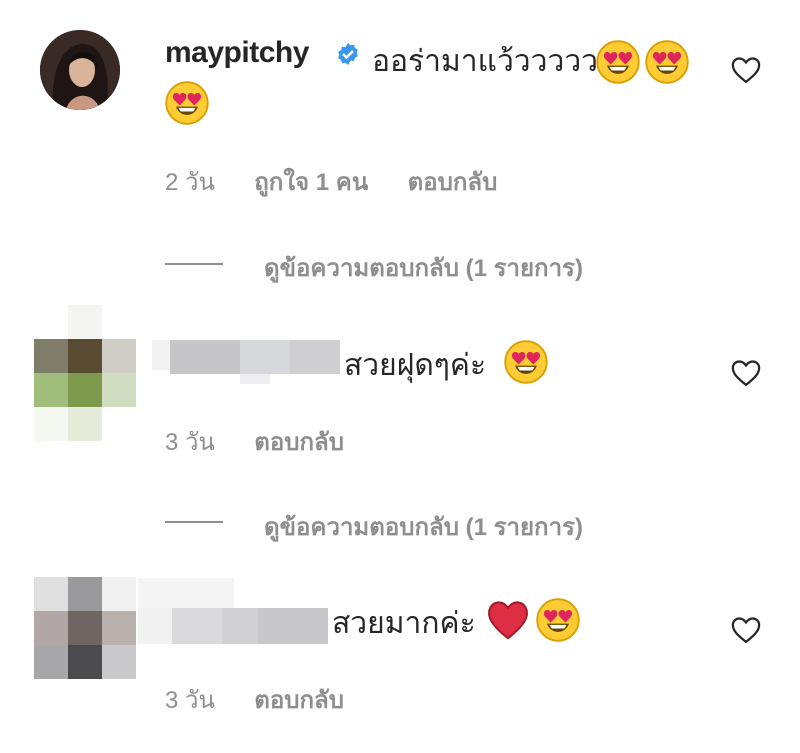 The width and height of the screenshot is (800, 753). I want to click on comment-2-text: สวยฝุดๆค่ะ, so click(415, 365).